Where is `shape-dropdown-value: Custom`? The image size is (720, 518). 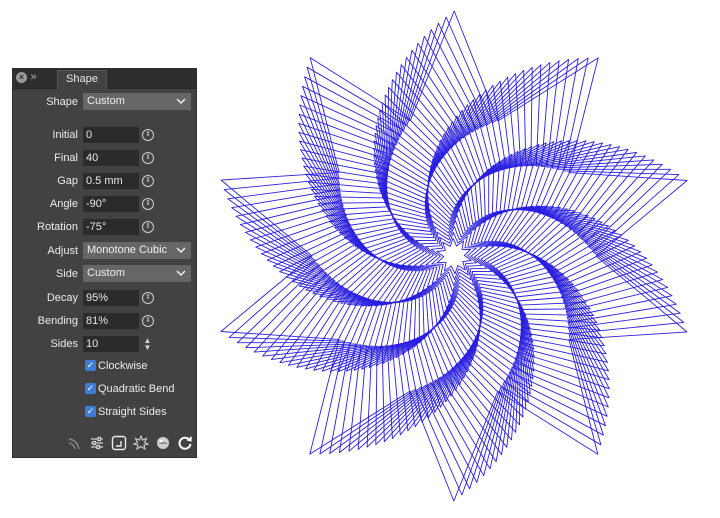
shape-dropdown-value: Custom is located at coordinates (106, 101).